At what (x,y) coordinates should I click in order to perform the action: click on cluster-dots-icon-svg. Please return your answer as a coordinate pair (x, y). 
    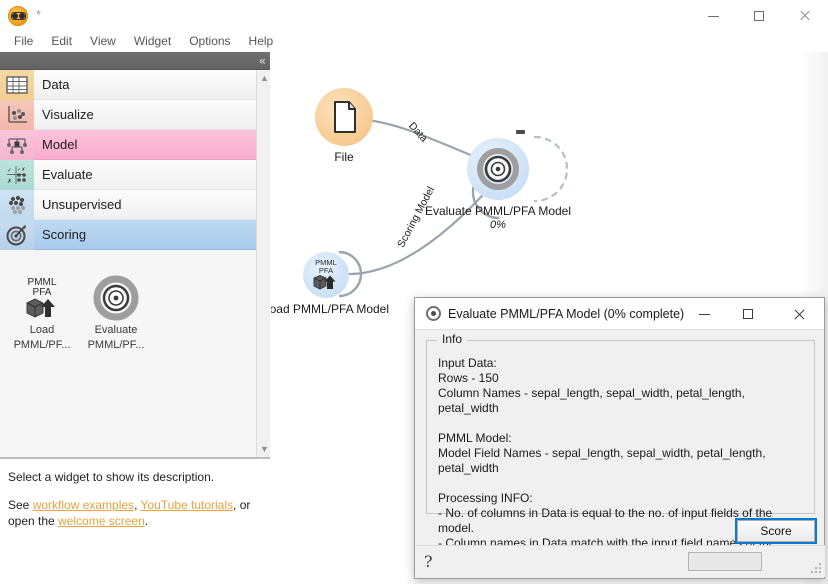
    Looking at the image, I should click on (17, 204).